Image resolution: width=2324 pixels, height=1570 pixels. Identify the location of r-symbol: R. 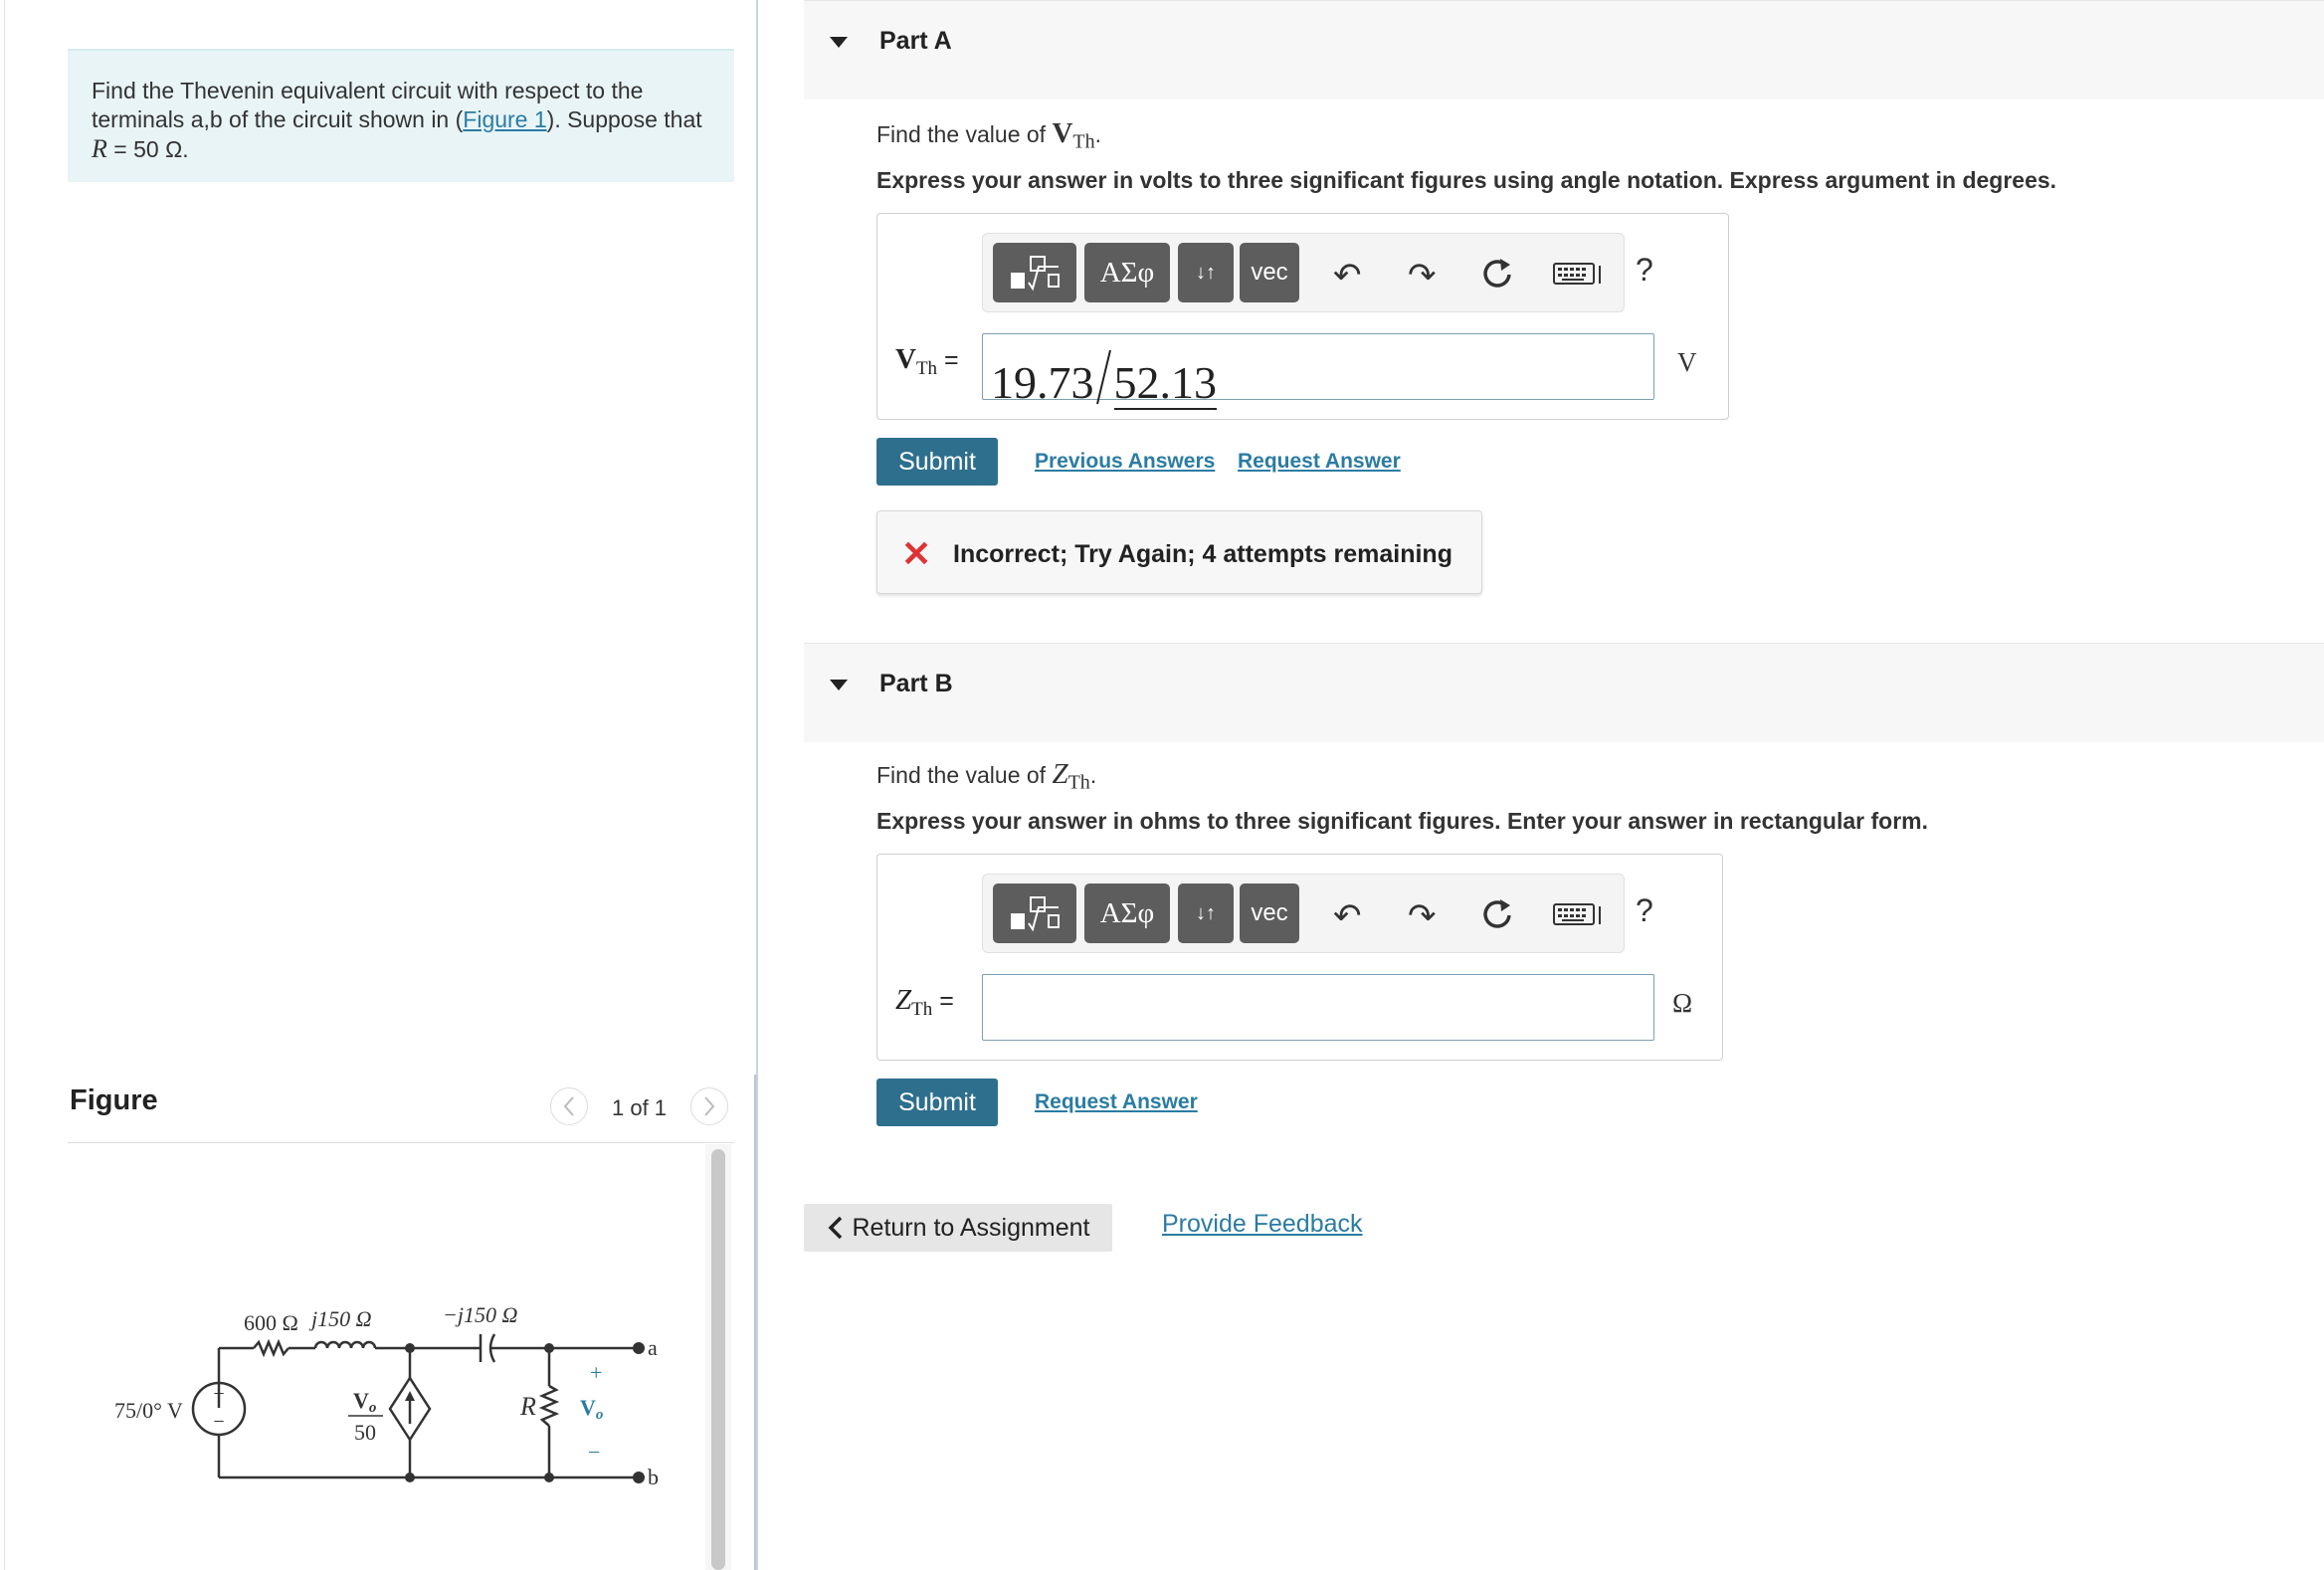
(100, 149).